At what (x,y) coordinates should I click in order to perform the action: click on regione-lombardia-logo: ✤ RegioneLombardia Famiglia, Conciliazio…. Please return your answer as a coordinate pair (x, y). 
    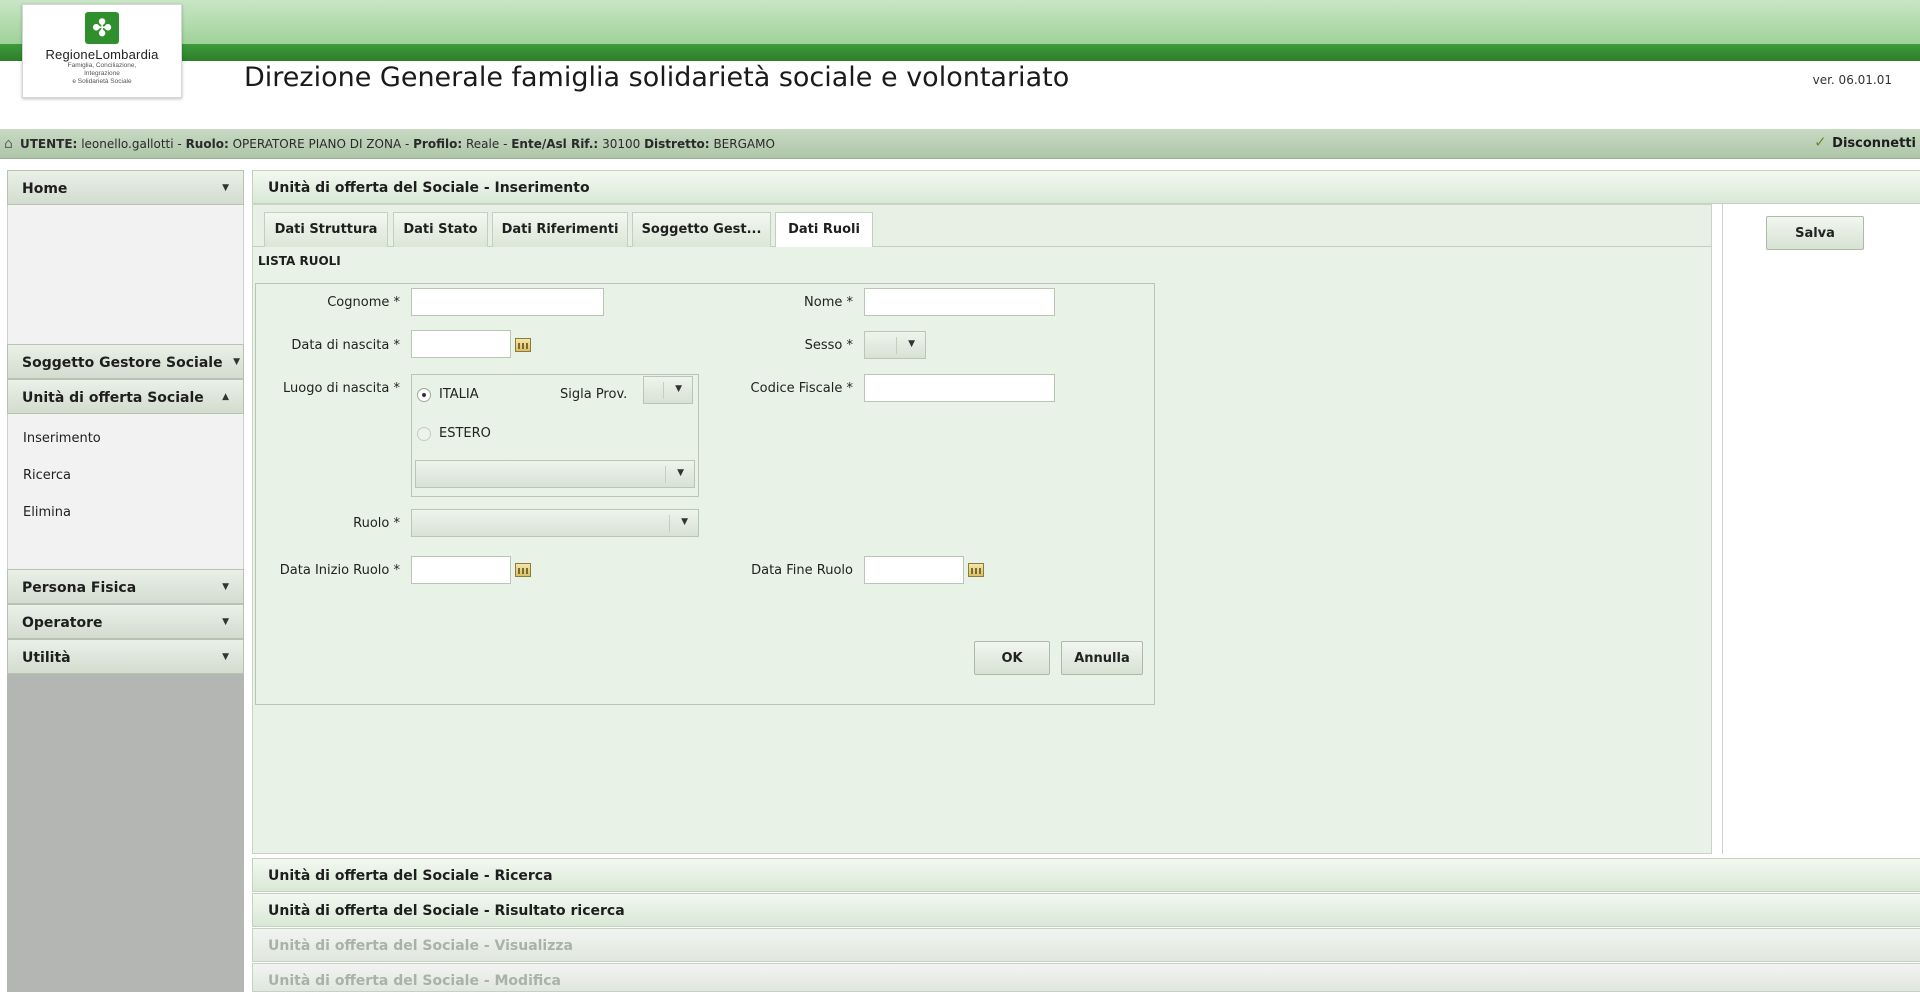
    Looking at the image, I should click on (102, 51).